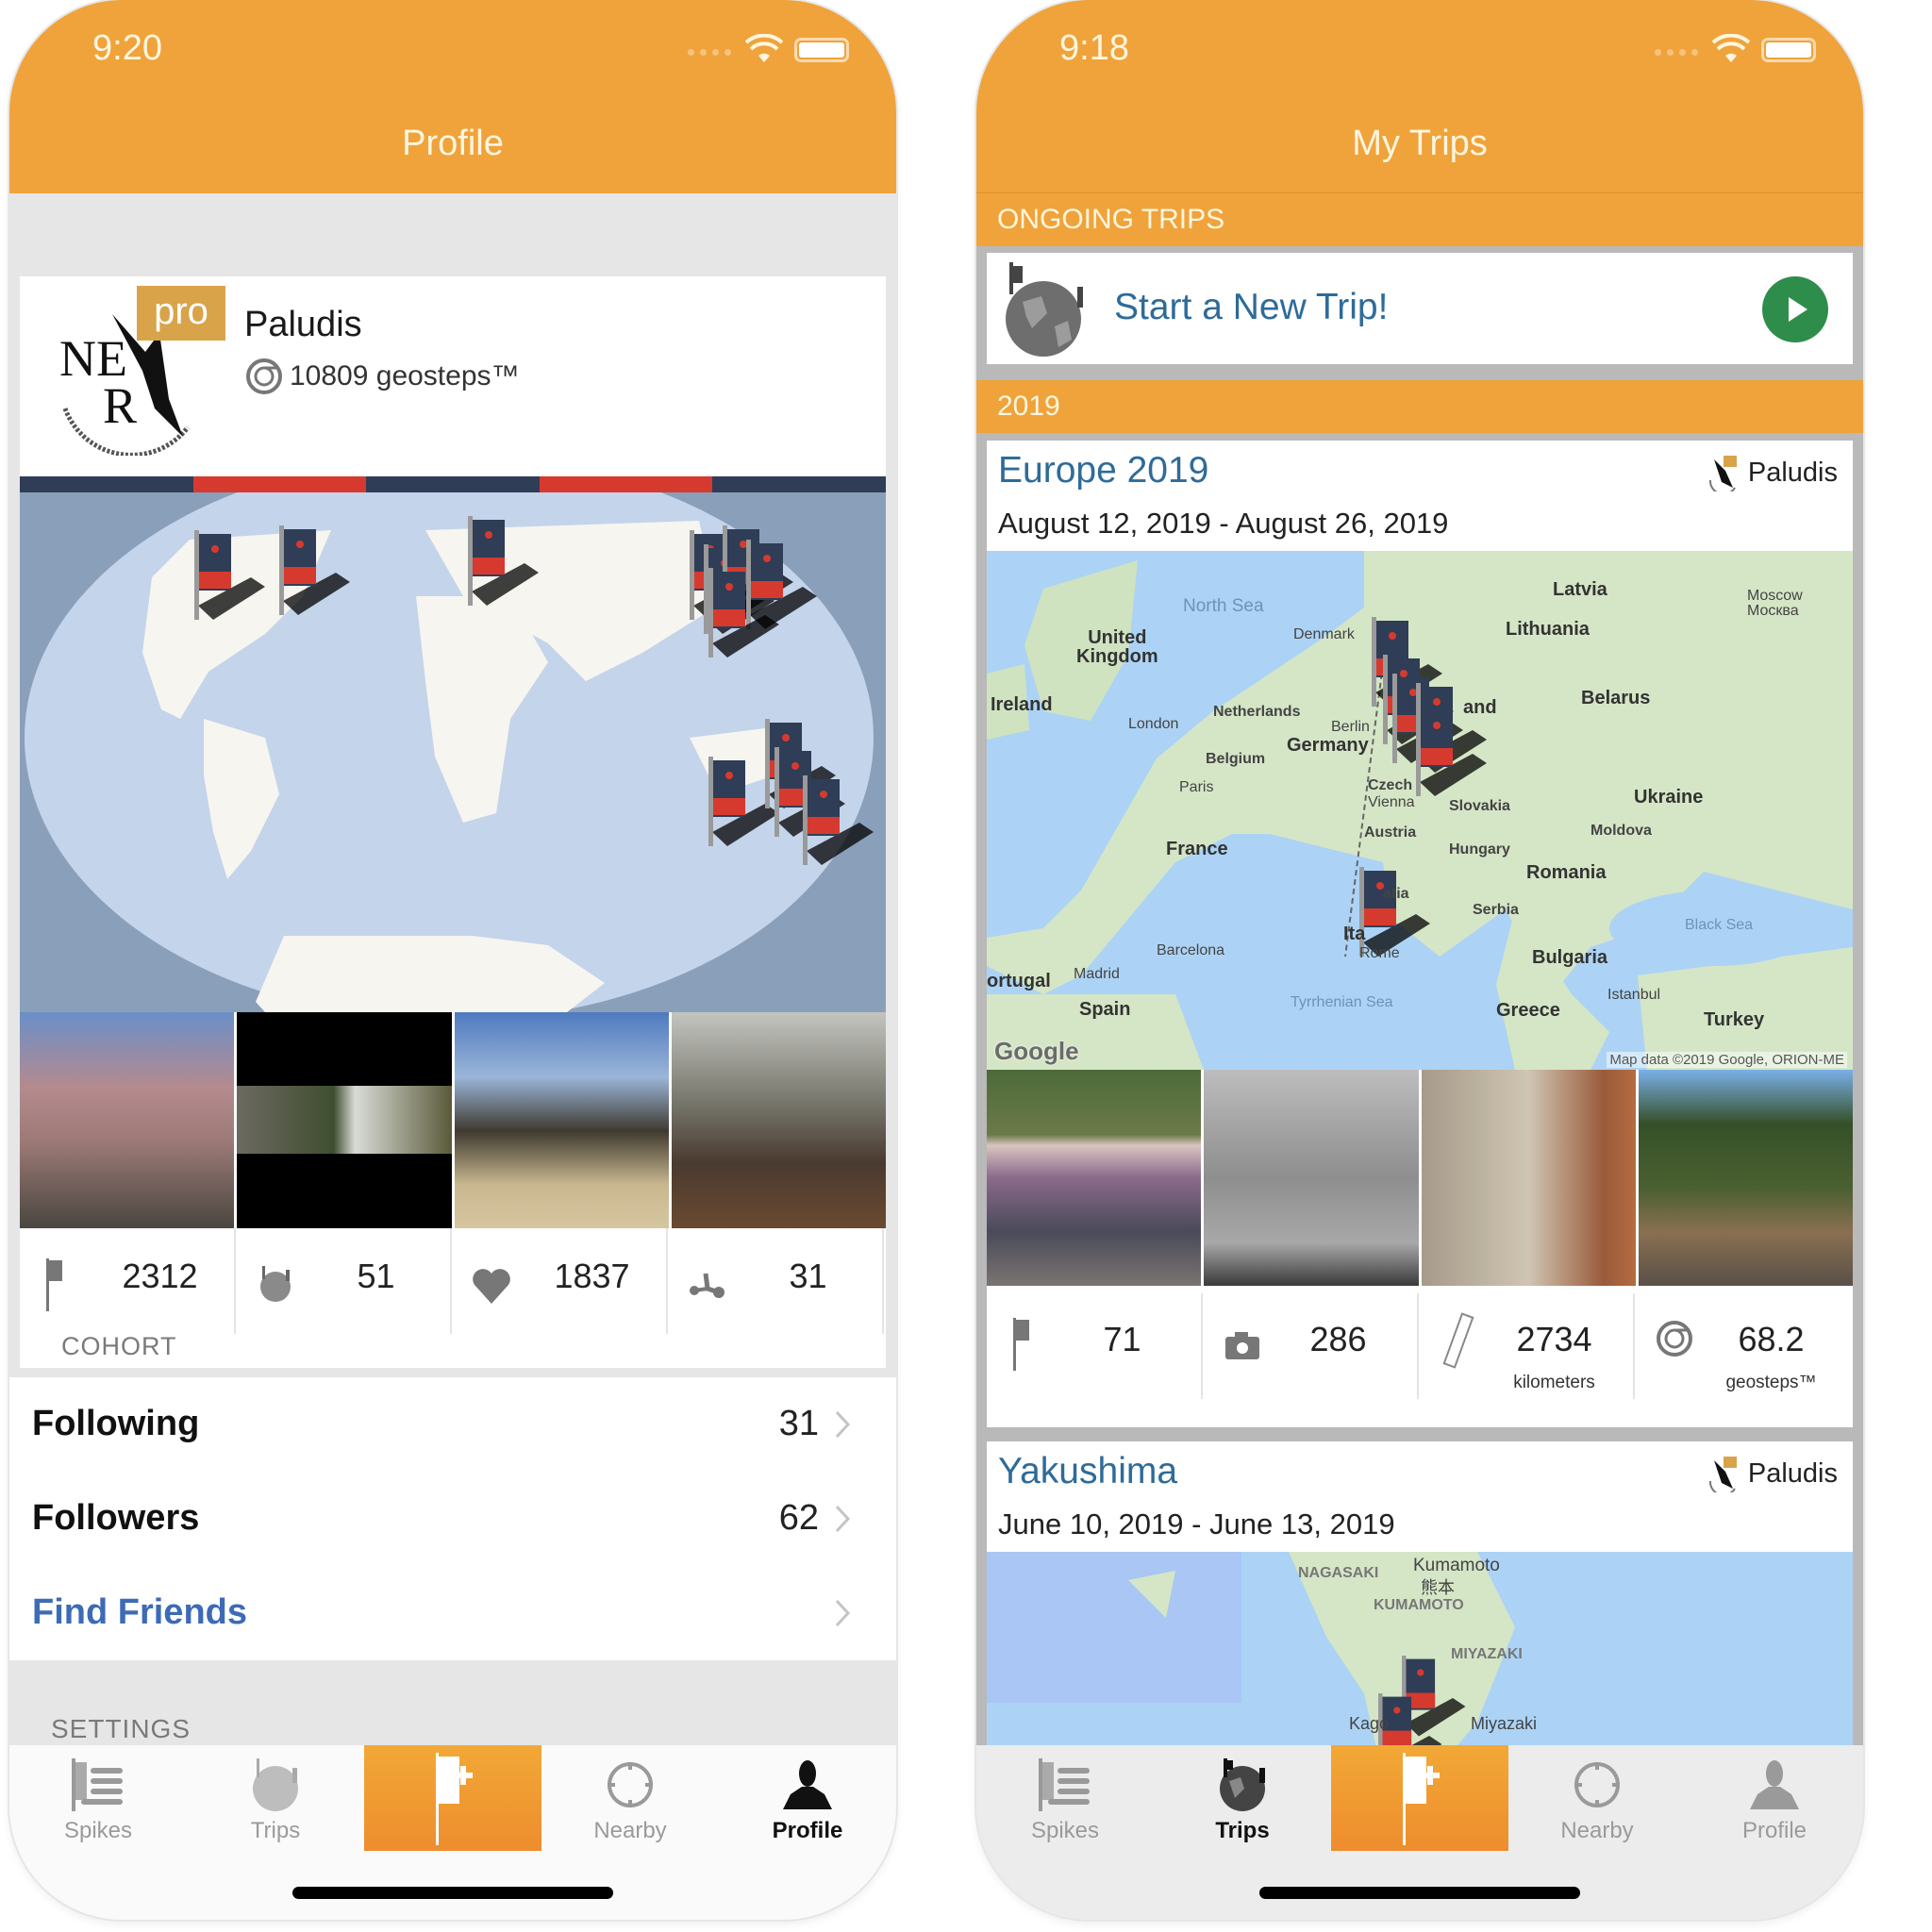 This screenshot has height=1932, width=1932. What do you see at coordinates (181, 314) in the screenshot?
I see `pro-badge: pro` at bounding box center [181, 314].